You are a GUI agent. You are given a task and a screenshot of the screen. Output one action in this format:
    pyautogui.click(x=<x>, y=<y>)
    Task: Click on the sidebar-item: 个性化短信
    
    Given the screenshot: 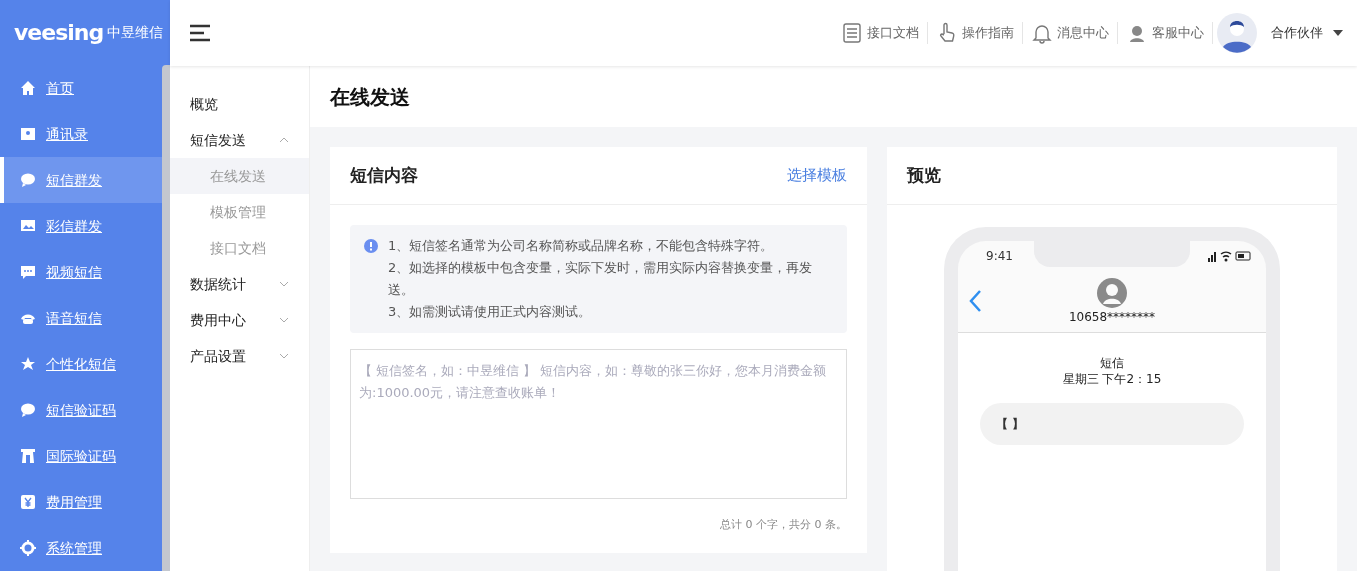 What is the action you would take?
    pyautogui.click(x=81, y=364)
    